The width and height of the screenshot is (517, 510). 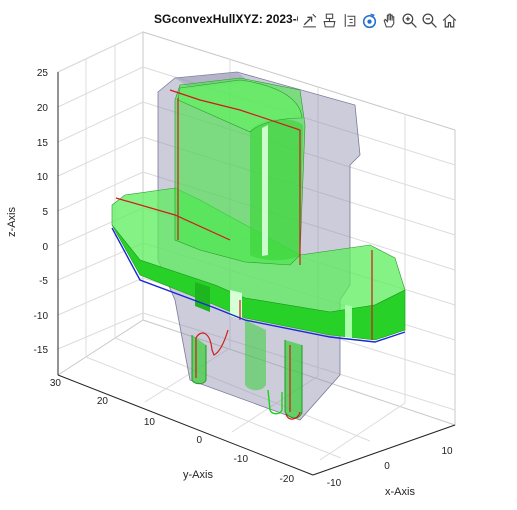 I want to click on brush-icon, so click(x=329, y=20).